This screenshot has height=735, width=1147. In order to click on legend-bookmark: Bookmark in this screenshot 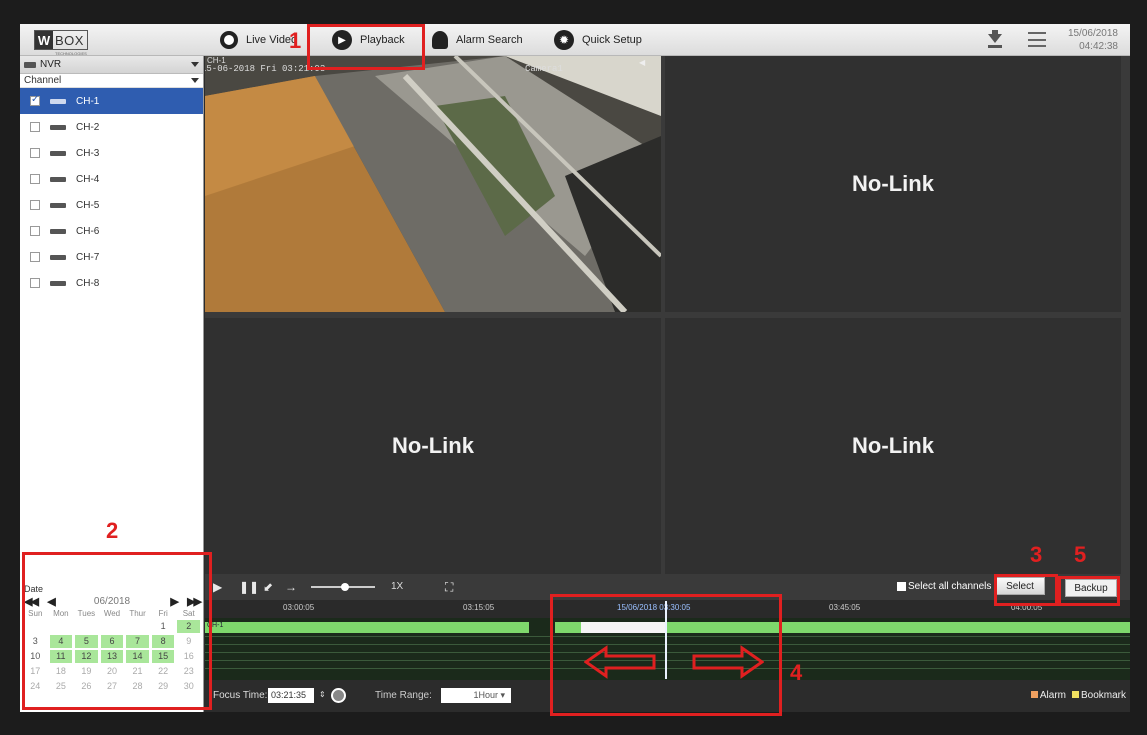, I will do `click(1098, 695)`.